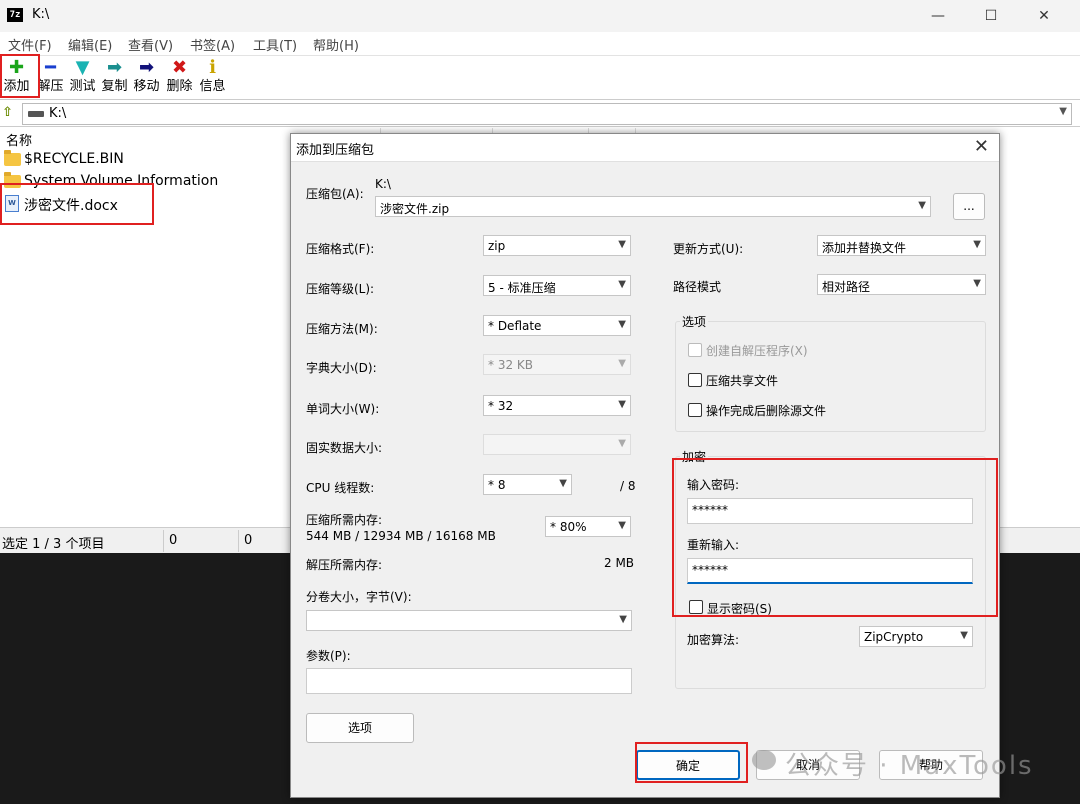  What do you see at coordinates (12, 180) in the screenshot?
I see `folder-icon` at bounding box center [12, 180].